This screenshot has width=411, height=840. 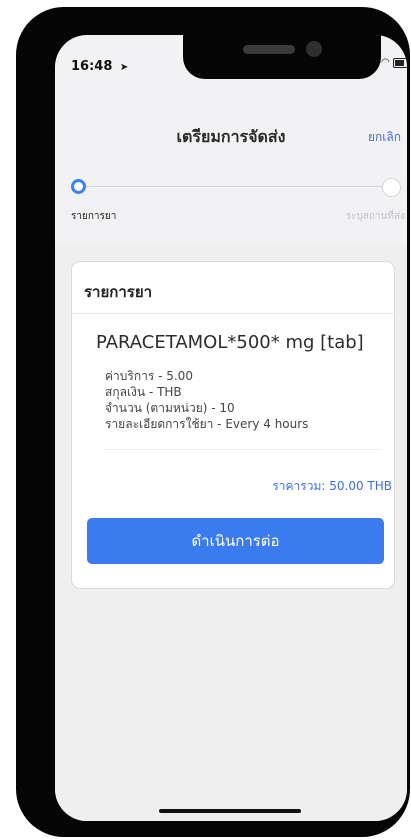 What do you see at coordinates (384, 137) in the screenshot?
I see `cancel-button: ยกเลิก` at bounding box center [384, 137].